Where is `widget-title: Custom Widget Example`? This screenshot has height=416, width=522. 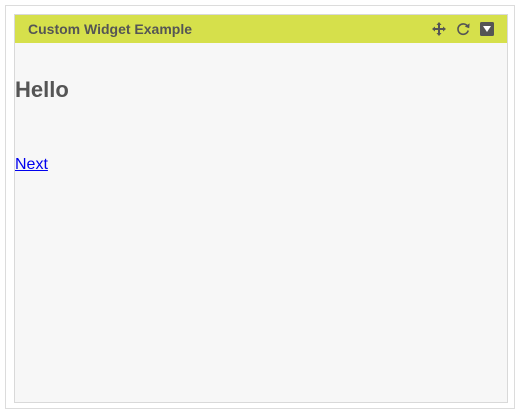
widget-title: Custom Widget Example is located at coordinates (110, 29).